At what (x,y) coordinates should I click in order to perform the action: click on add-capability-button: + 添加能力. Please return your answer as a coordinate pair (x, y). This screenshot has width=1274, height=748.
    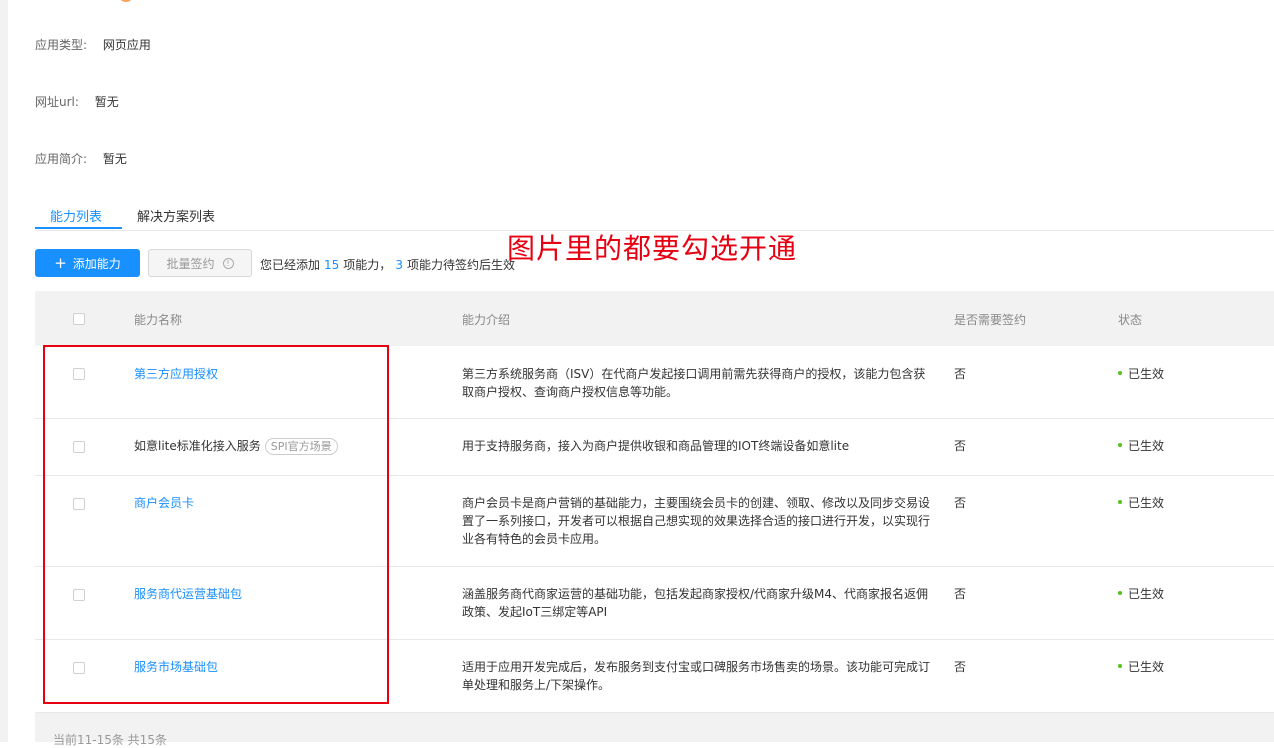
    Looking at the image, I should click on (87, 263).